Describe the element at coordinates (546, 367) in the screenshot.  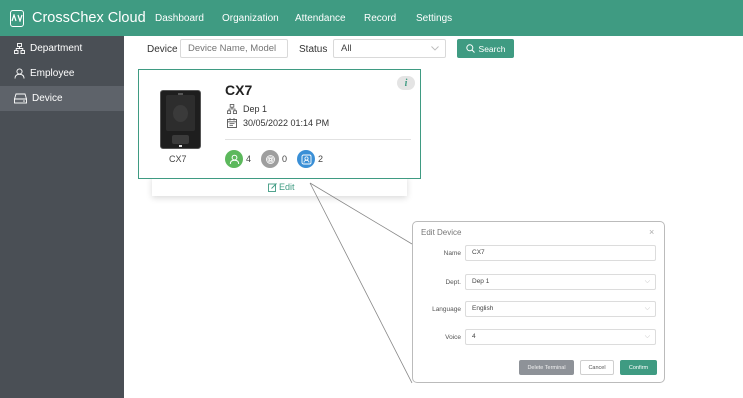
I see `delete-terminal-button: Delete Terminal` at that location.